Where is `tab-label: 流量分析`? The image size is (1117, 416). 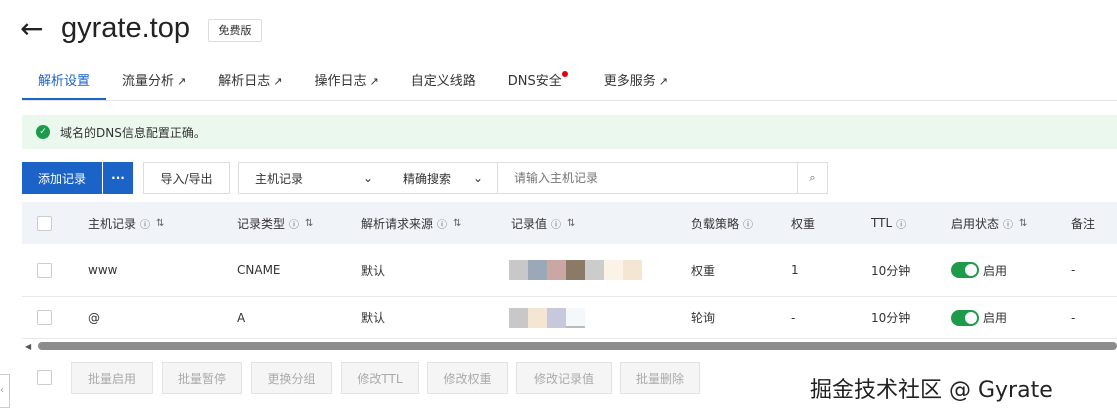 tab-label: 流量分析 is located at coordinates (148, 81).